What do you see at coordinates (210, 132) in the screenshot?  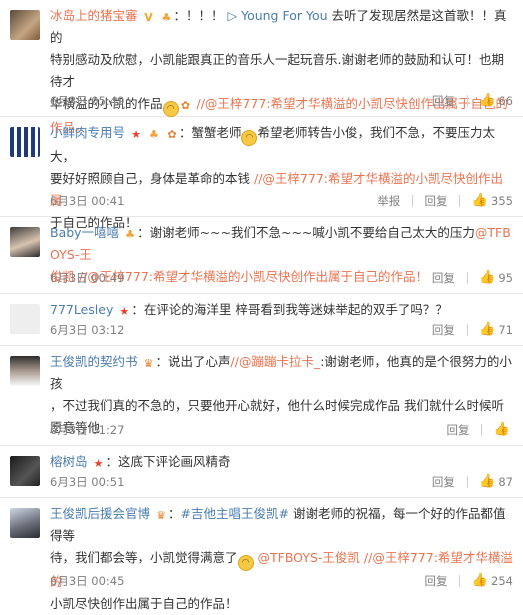 I see `comment-text: ：蟹蟹老师` at bounding box center [210, 132].